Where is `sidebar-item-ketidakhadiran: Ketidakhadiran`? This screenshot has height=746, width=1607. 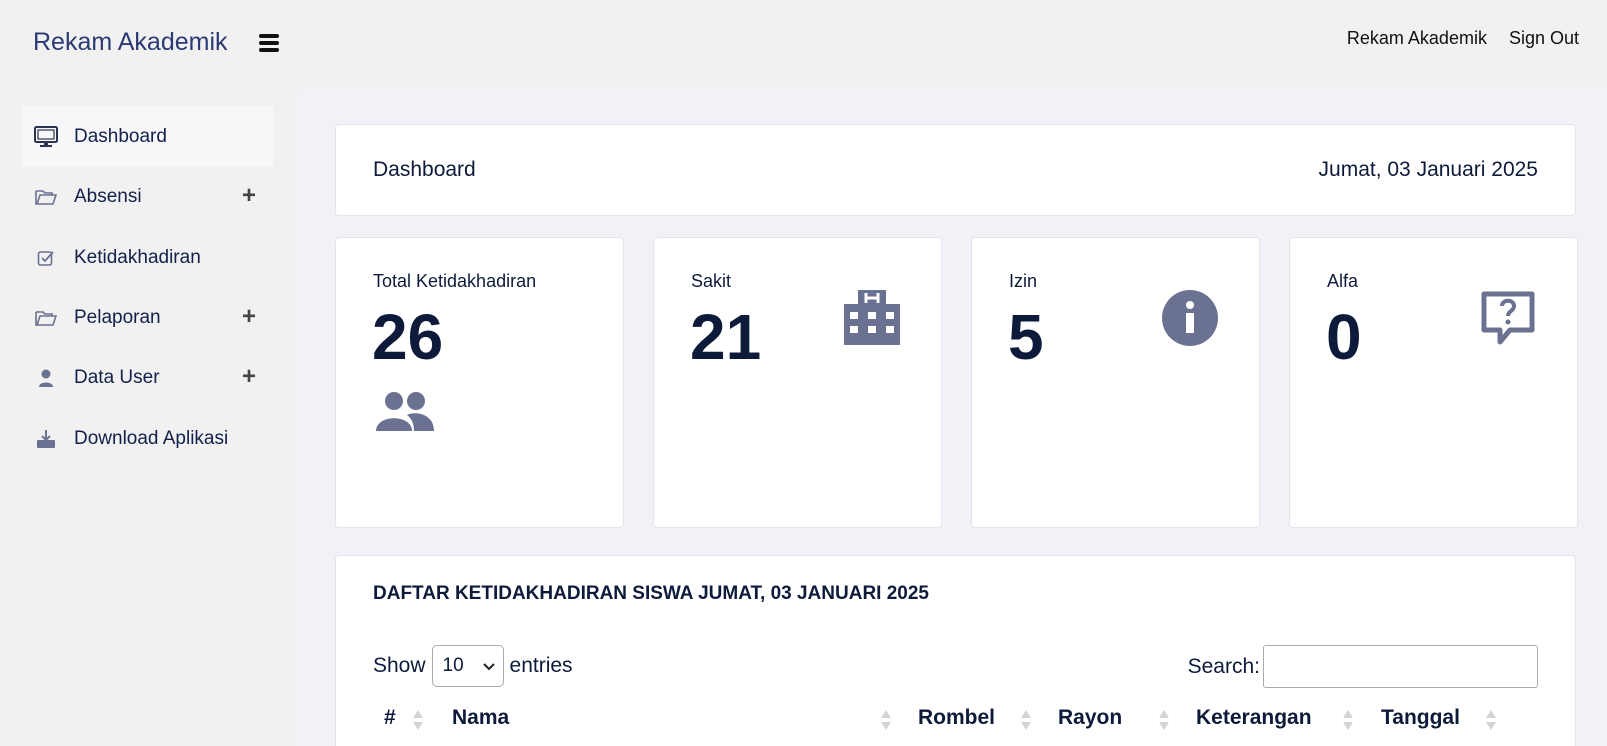
sidebar-item-ketidakhadiran: Ketidakhadiran is located at coordinates (147, 257).